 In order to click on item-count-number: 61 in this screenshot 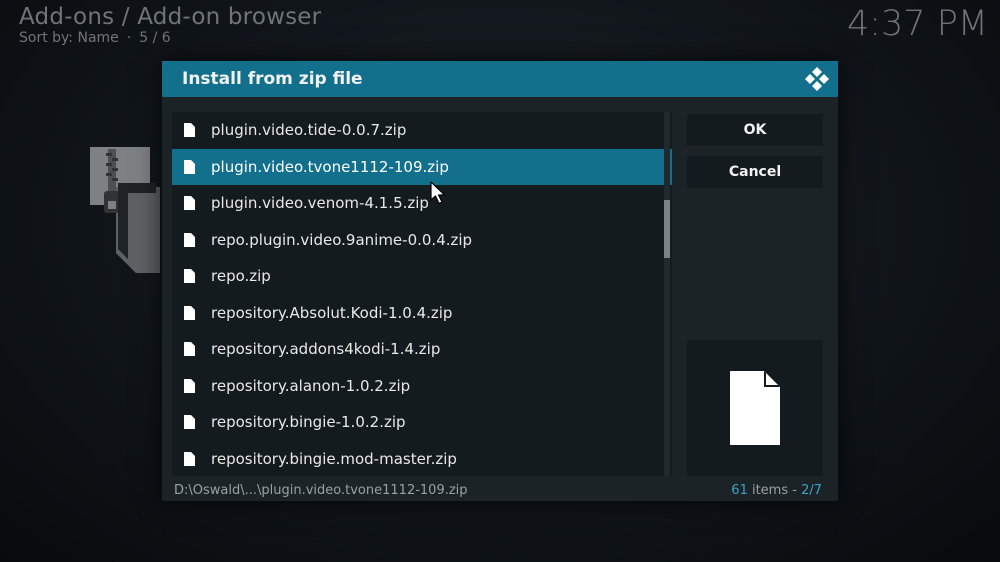, I will do `click(739, 490)`.